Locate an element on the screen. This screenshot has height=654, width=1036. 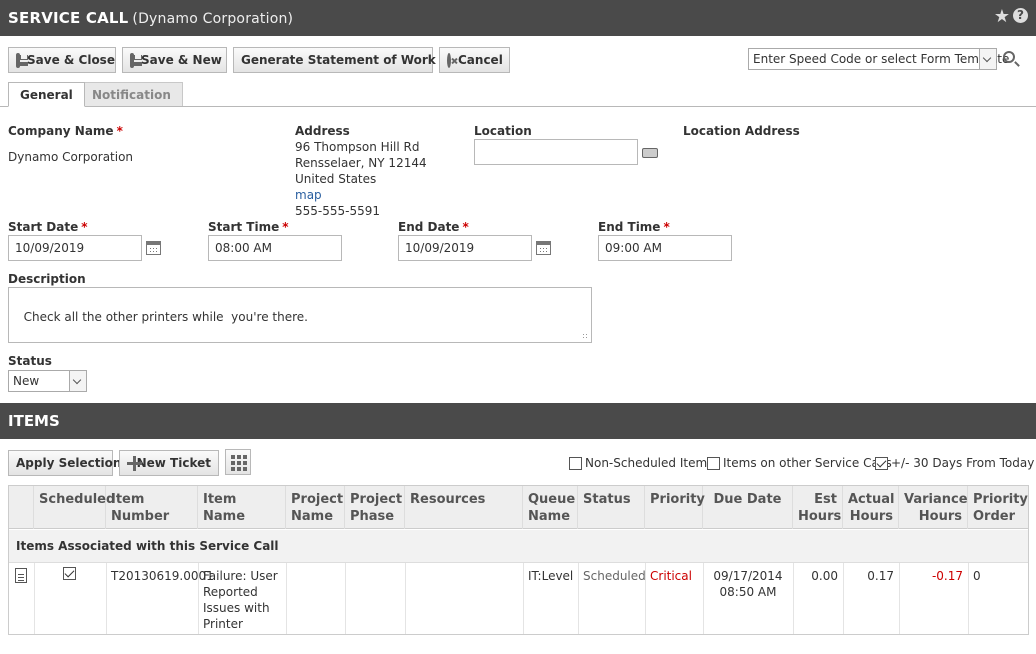
tab-notification: Notification is located at coordinates (131, 94).